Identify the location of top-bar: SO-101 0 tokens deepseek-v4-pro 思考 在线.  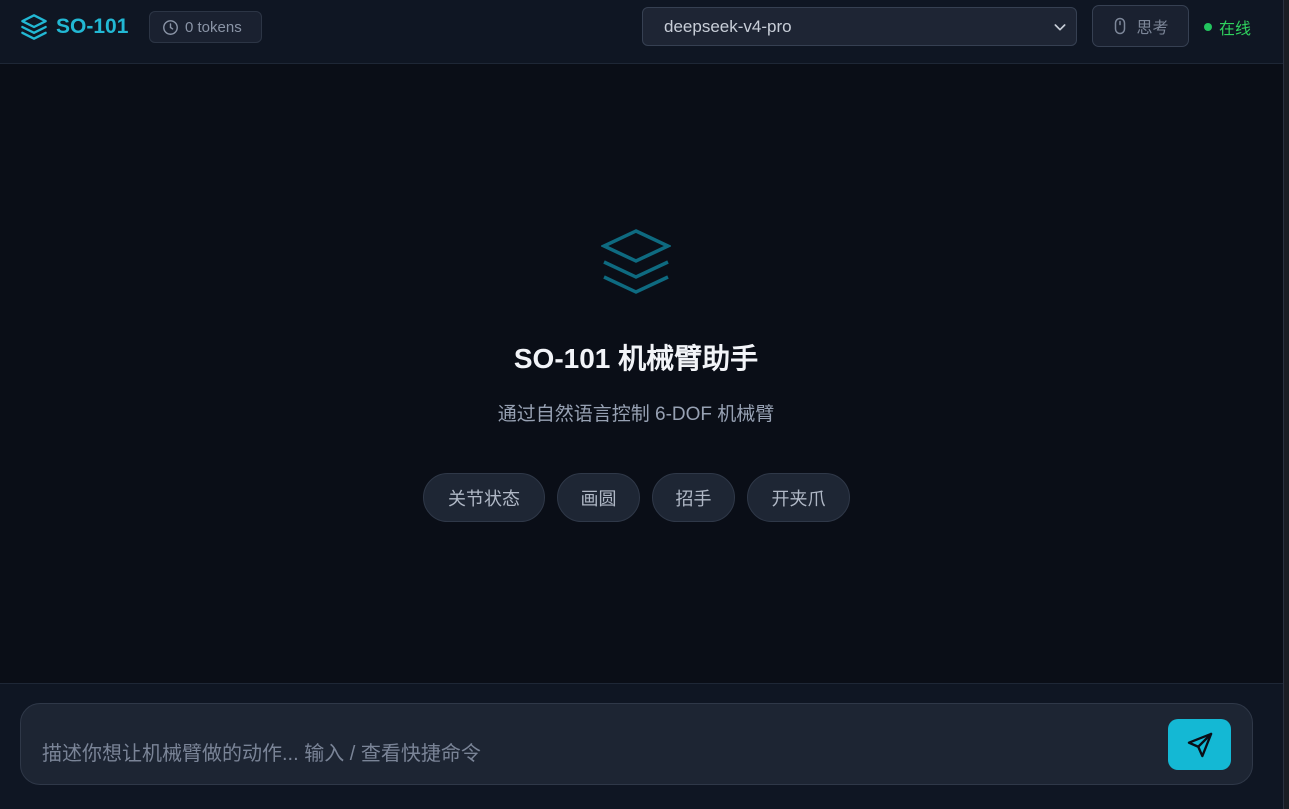
(641, 32).